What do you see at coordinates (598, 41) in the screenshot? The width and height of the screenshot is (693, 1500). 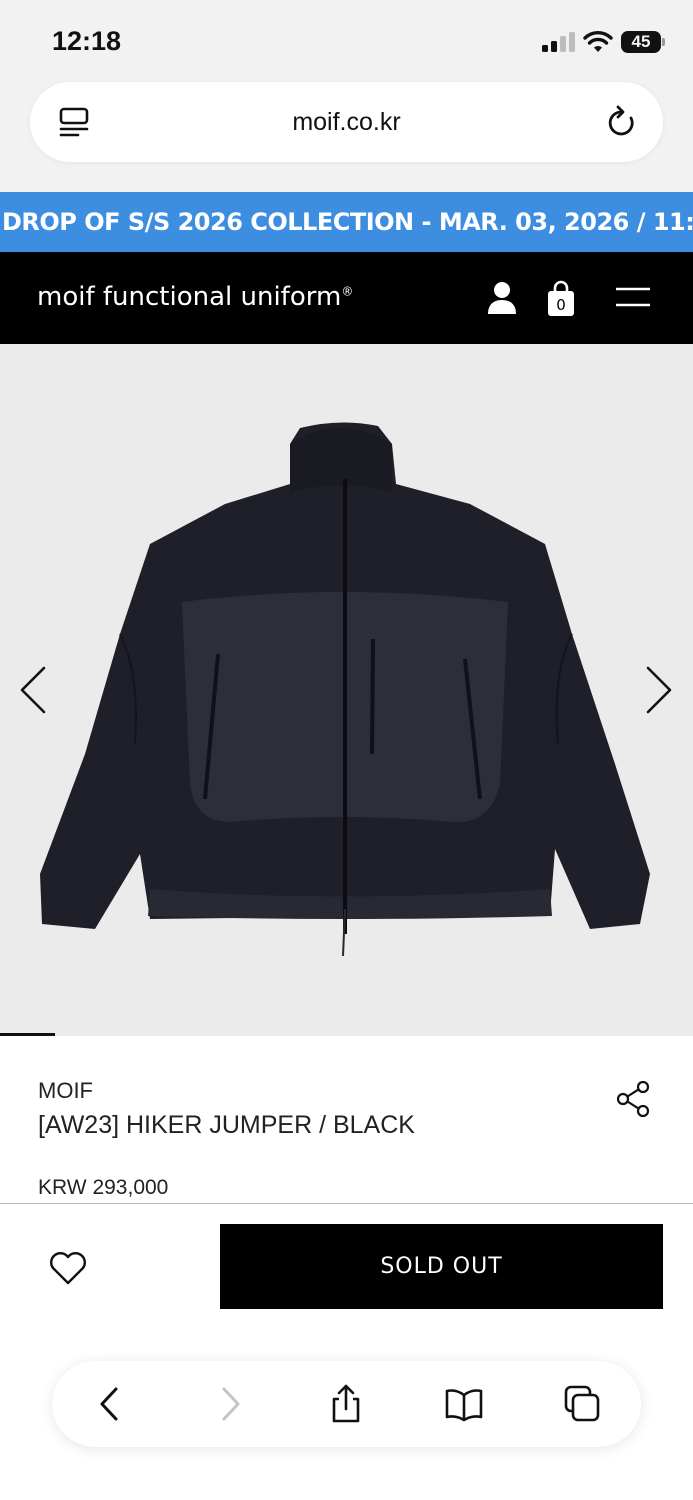 I see `wifi-icon` at bounding box center [598, 41].